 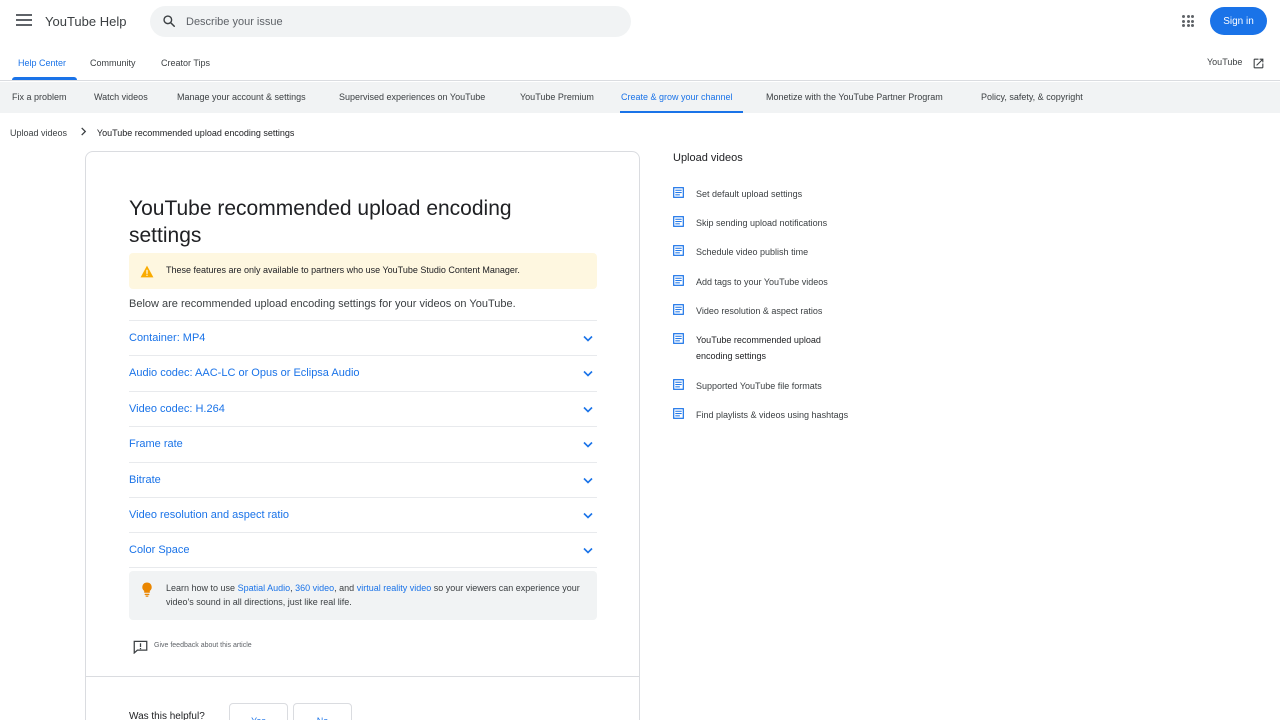 What do you see at coordinates (677, 97) in the screenshot?
I see `category-create-grow-channel: Create & grow your channel` at bounding box center [677, 97].